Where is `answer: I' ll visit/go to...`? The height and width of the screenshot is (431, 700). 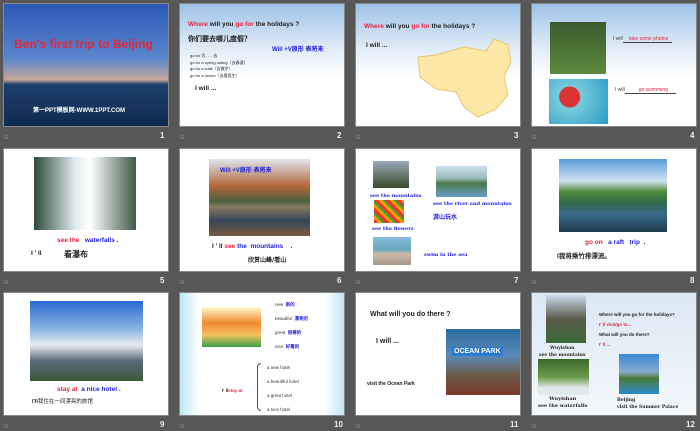 answer: I' ll visit/go to... is located at coordinates (615, 324).